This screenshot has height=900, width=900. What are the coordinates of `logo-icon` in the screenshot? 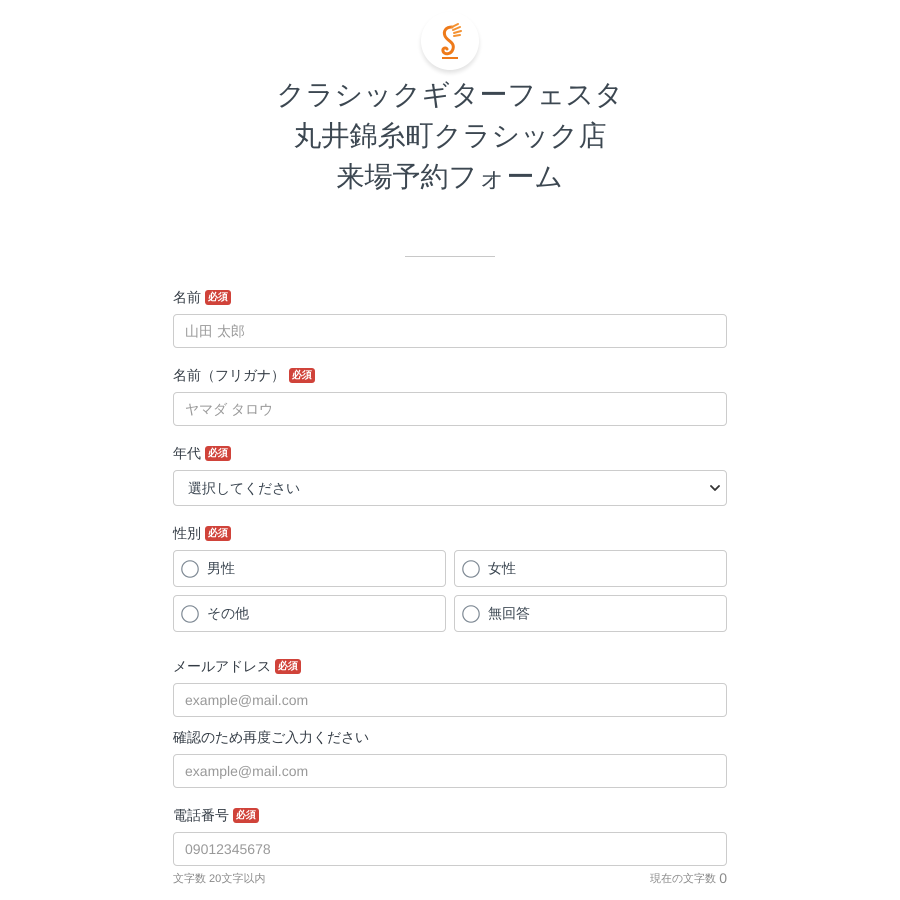 It's located at (450, 41).